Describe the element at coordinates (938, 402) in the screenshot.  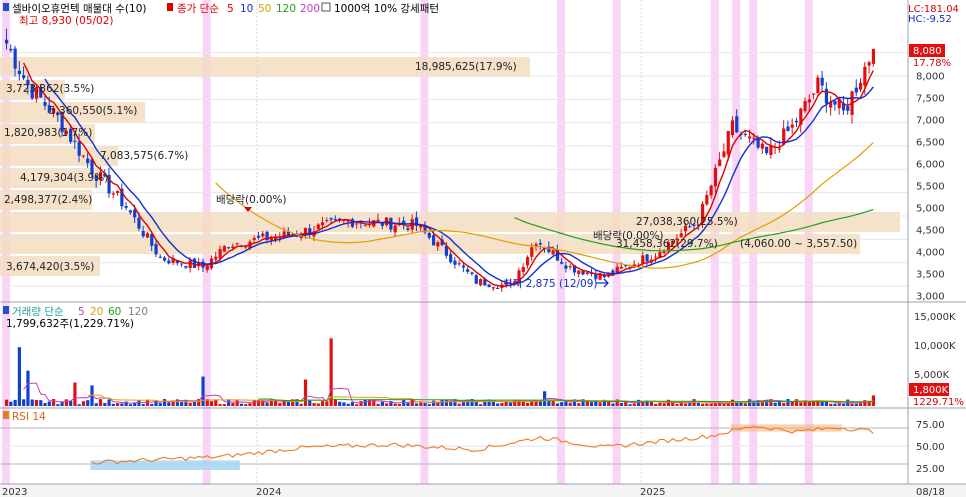
I see `volume-ratio-label: 1229.71%` at that location.